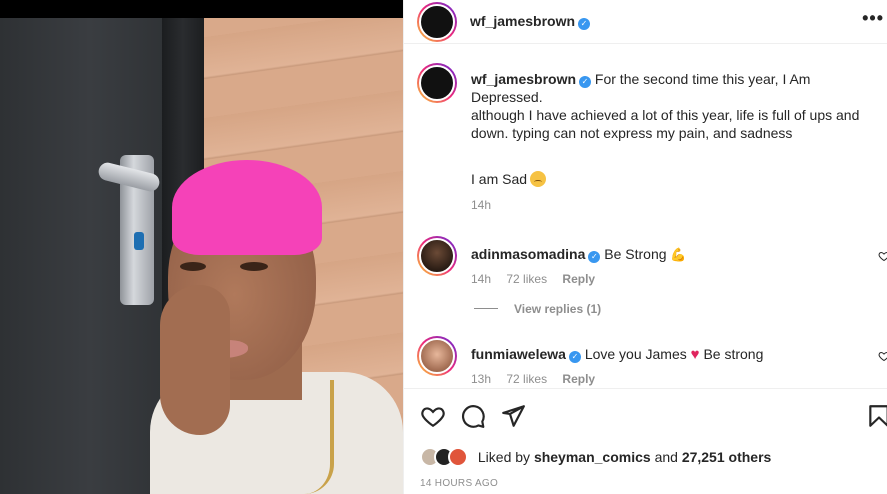 This screenshot has height=494, width=887. Describe the element at coordinates (473, 416) in the screenshot. I see `comment-icon` at that location.